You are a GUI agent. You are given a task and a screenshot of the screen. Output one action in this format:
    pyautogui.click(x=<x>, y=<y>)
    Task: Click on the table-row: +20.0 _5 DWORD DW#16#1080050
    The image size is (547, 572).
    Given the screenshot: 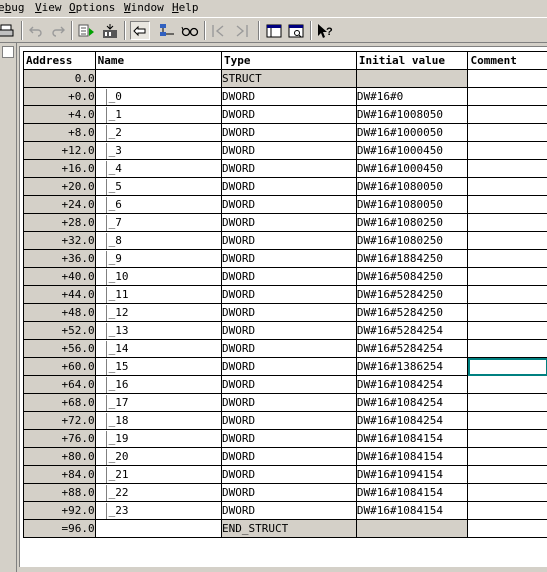 What is the action you would take?
    pyautogui.click(x=285, y=186)
    